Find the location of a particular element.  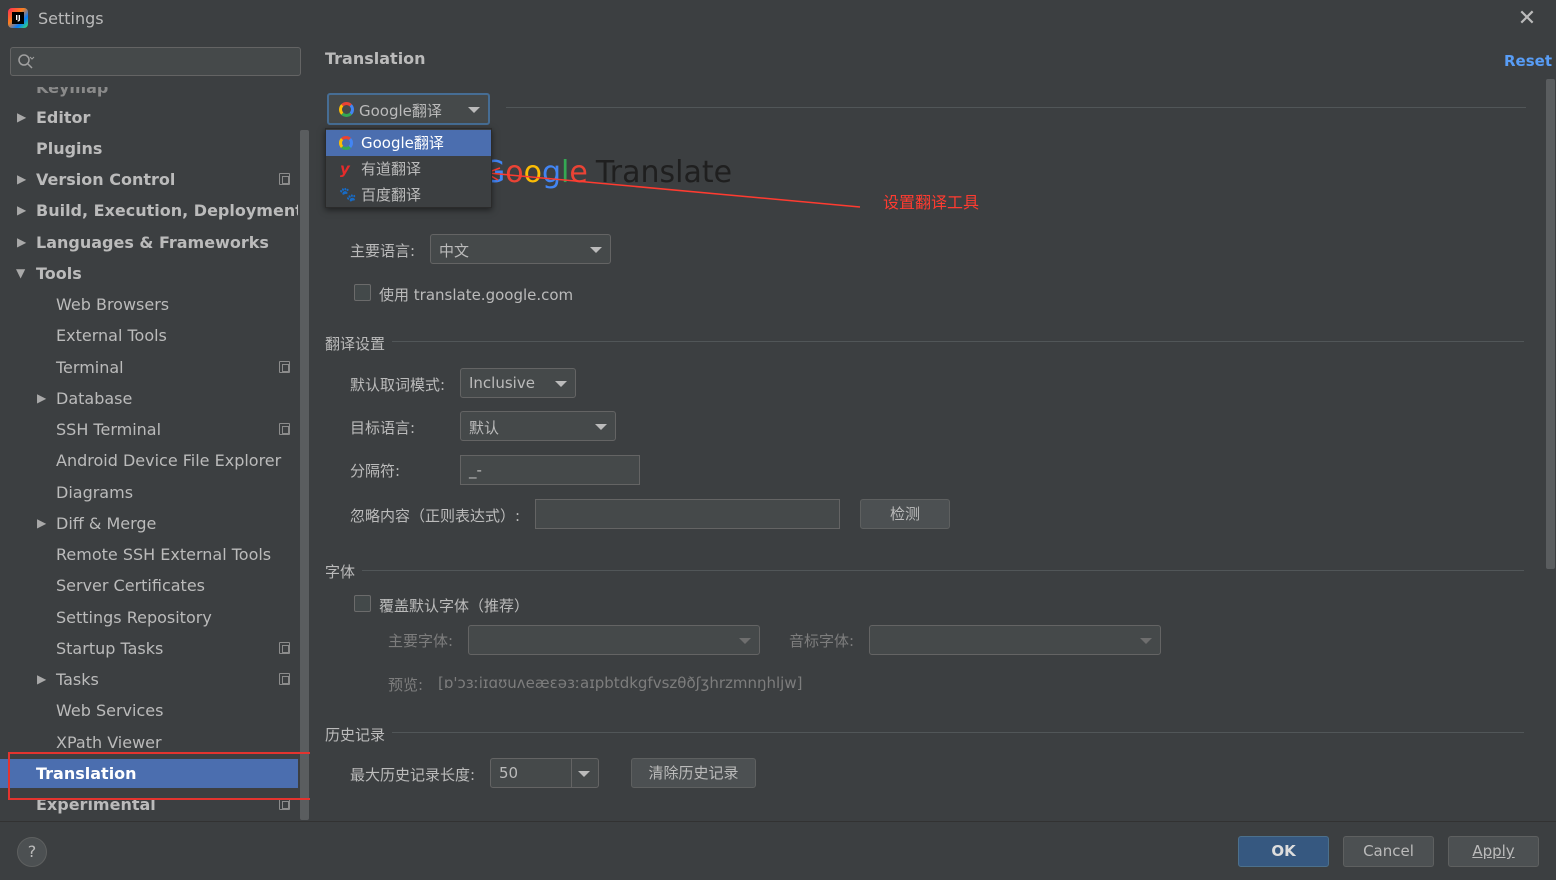

sidebar-item-server-certificates: Server Certificates is located at coordinates (149, 585).